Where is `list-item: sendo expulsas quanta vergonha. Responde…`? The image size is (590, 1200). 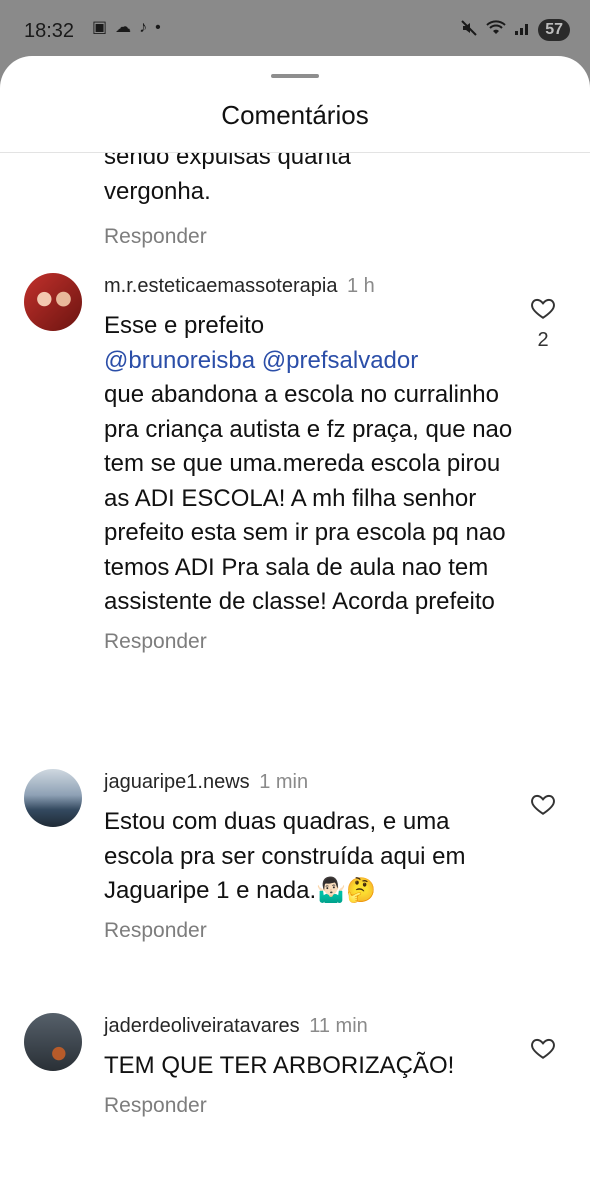
list-item: sendo expulsas quanta vergonha. Responde… is located at coordinates (295, 207).